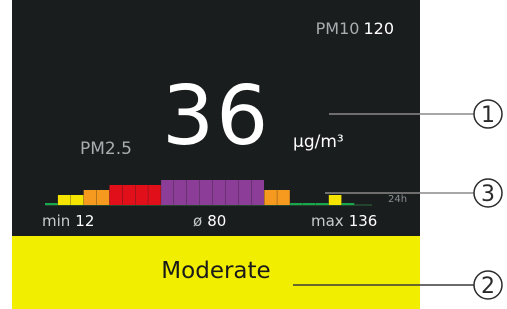 The image size is (507, 309). I want to click on callout-number-3: 3, so click(488, 194).